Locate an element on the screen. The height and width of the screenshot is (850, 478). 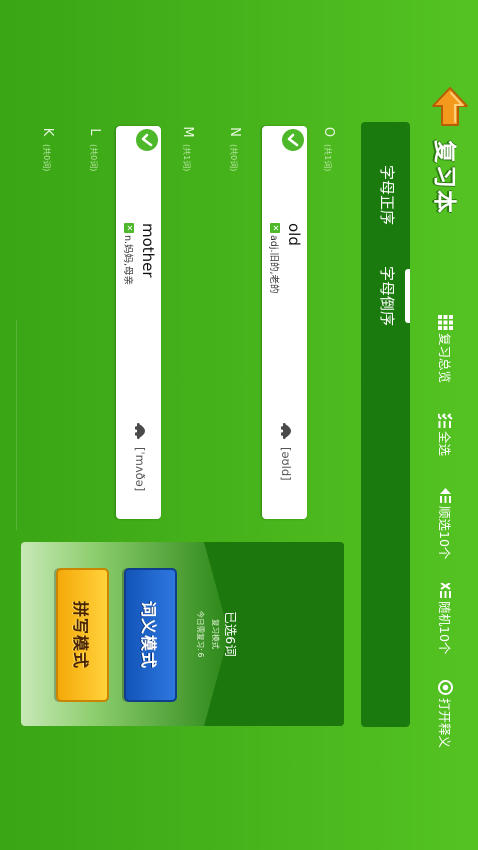
letter-group-n: N (共0词) is located at coordinates (228, 185).